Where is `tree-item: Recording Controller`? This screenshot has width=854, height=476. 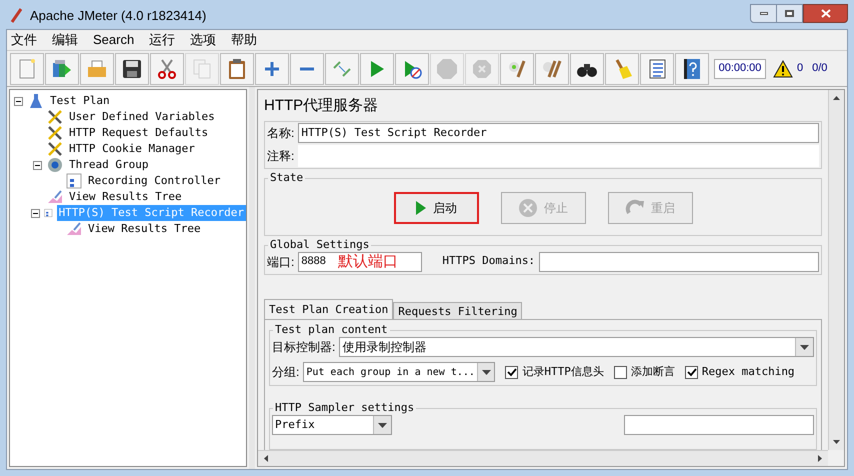
tree-item: Recording Controller is located at coordinates (154, 181).